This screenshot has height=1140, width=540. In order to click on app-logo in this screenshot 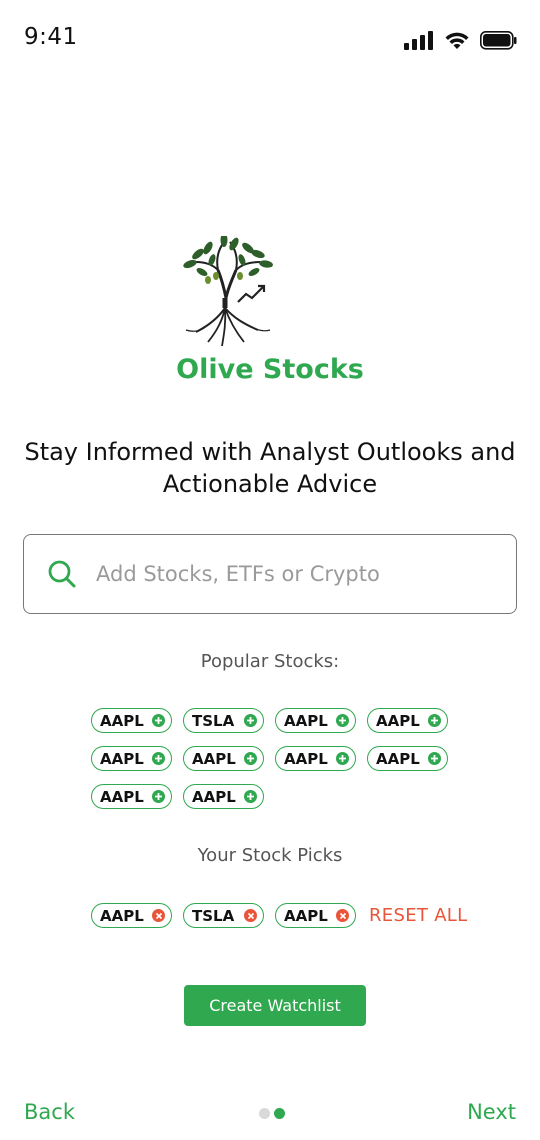, I will do `click(228, 290)`.